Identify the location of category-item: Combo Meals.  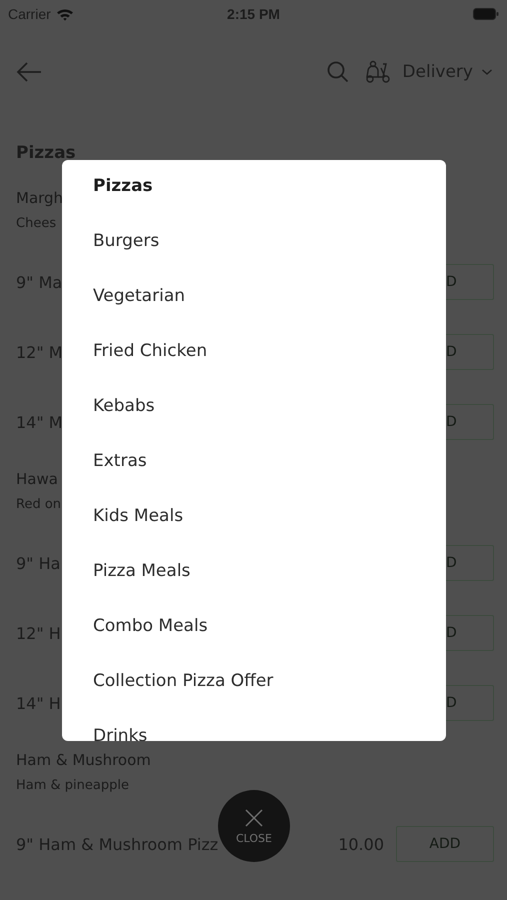
(135, 639).